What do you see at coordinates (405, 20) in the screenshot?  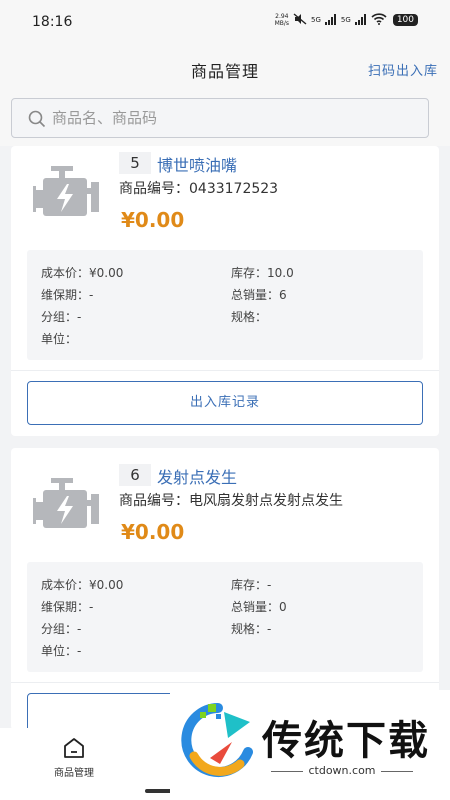 I see `battery-indicator: 100` at bounding box center [405, 20].